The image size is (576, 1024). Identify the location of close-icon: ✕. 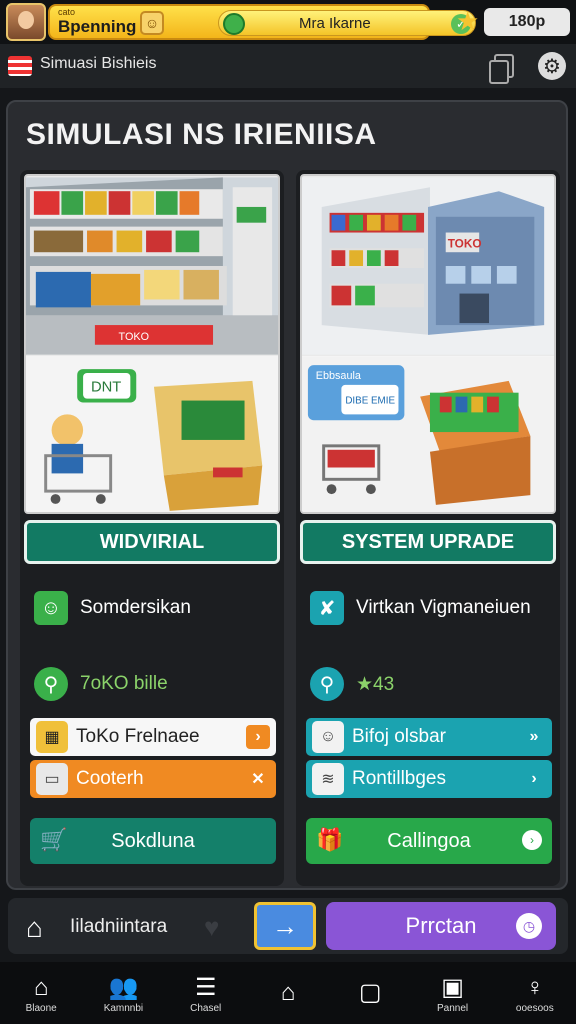
(258, 779).